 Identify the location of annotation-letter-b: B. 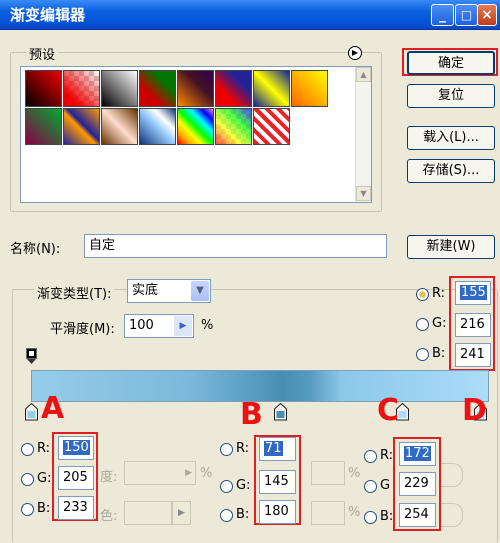
(251, 414).